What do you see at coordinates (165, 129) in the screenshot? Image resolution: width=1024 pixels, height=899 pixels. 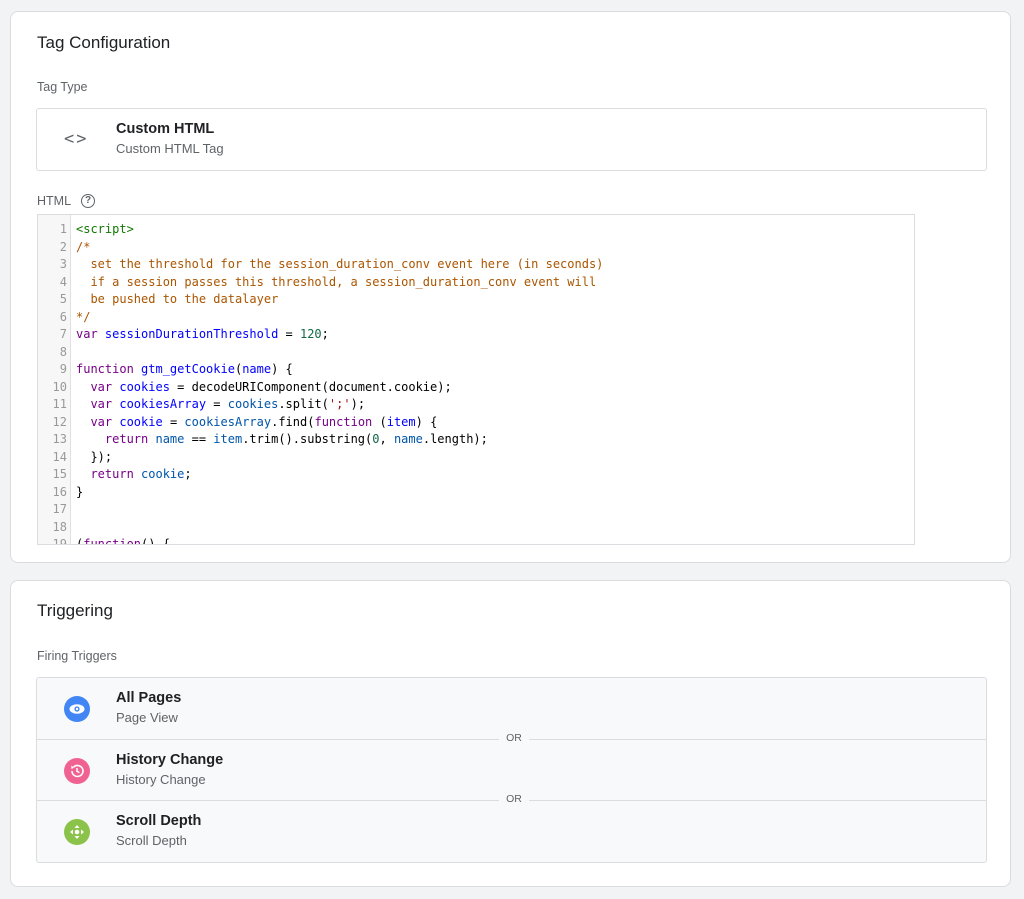 I see `tag-type-name: Custom HTML` at bounding box center [165, 129].